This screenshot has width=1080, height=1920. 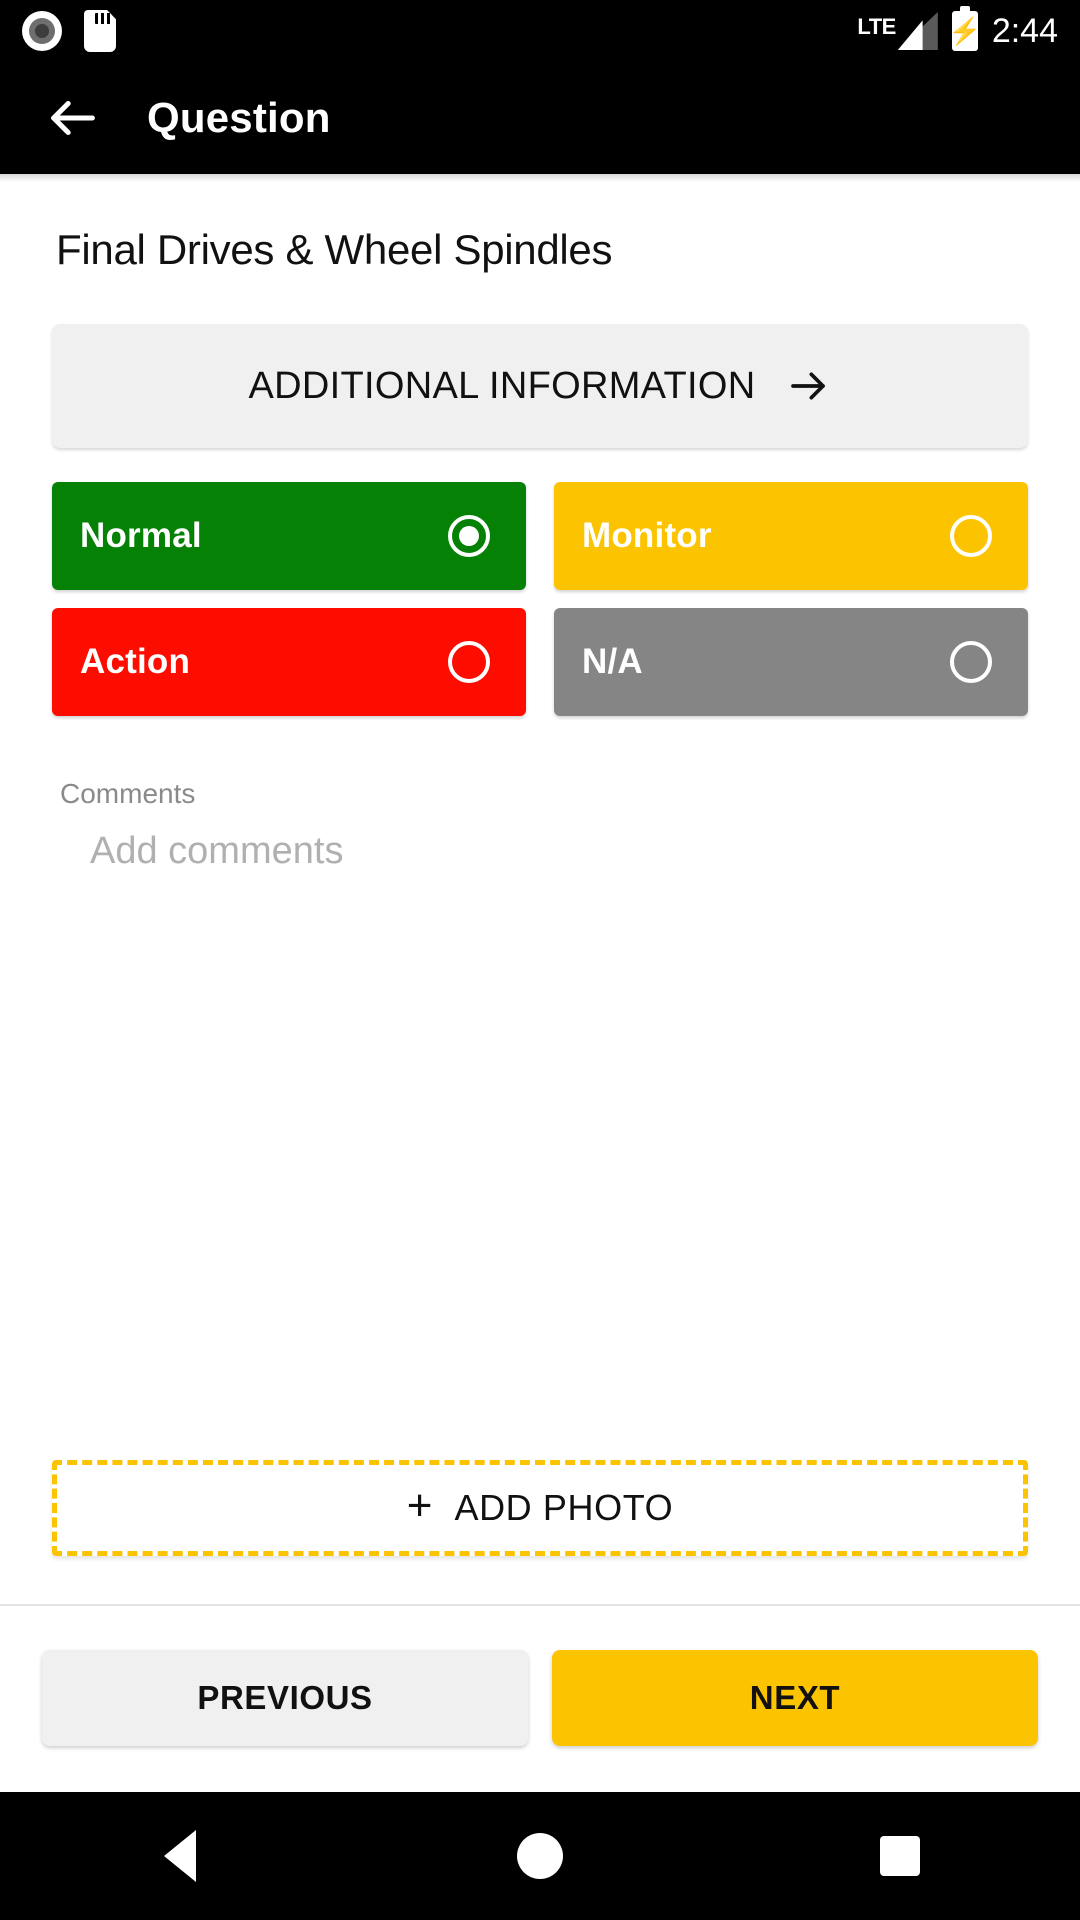 I want to click on status-bar-left, so click(x=69, y=31).